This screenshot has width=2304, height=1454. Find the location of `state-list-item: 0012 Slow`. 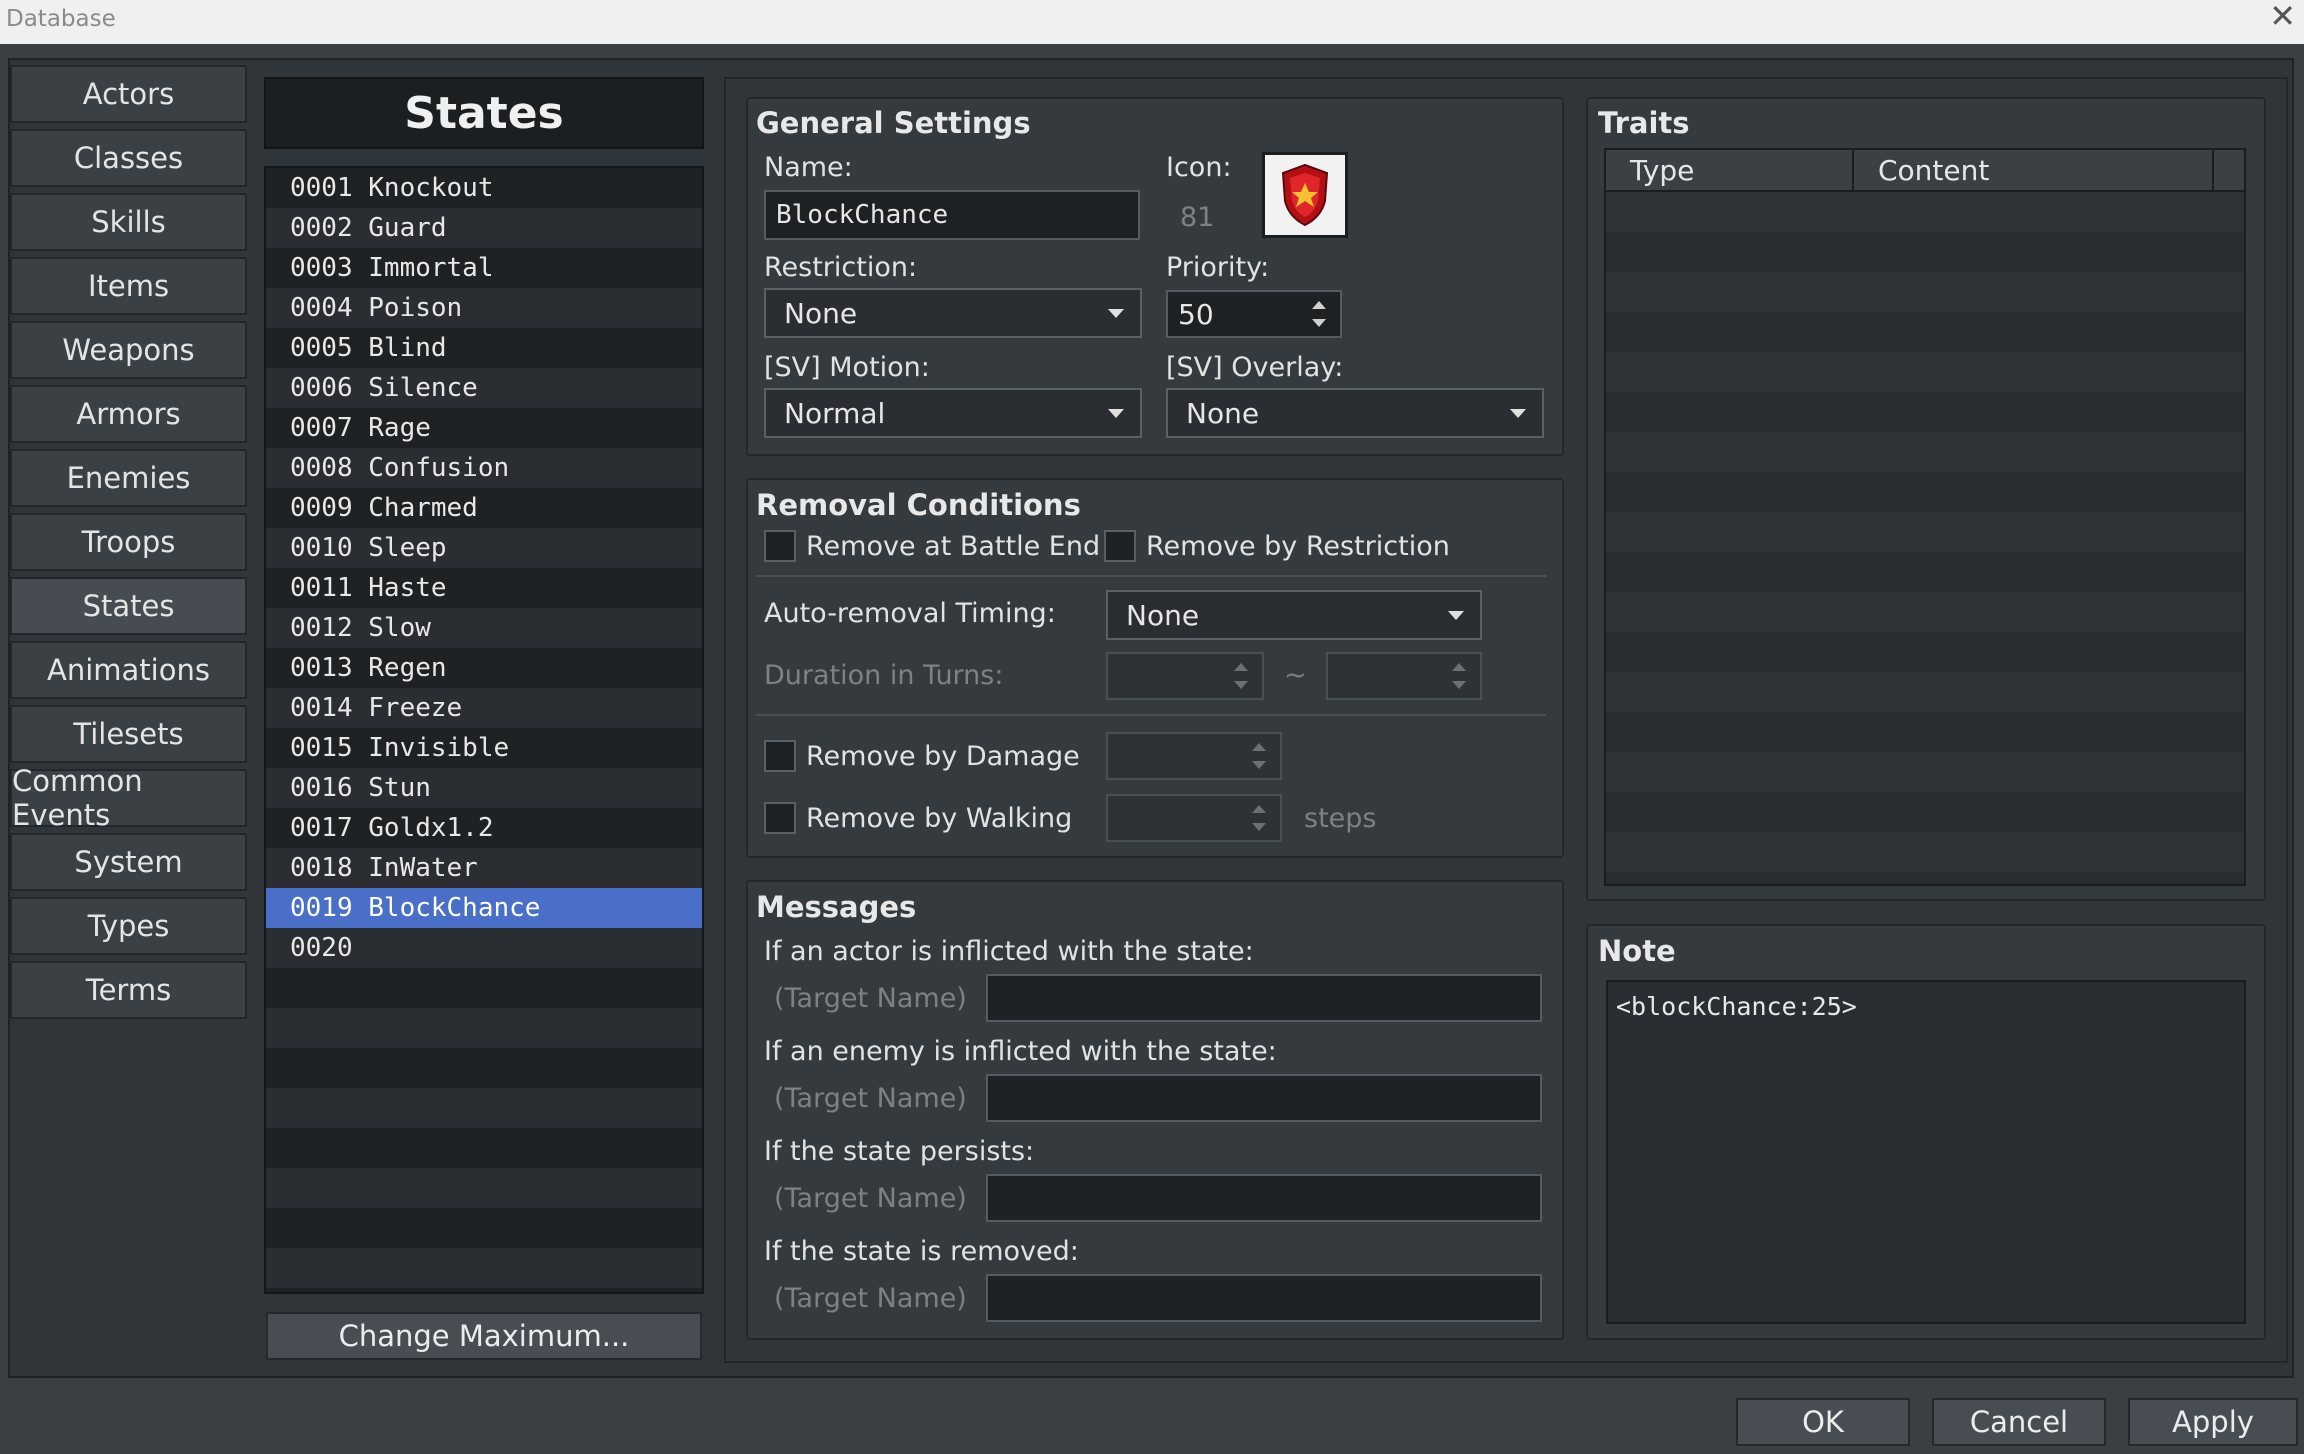

state-list-item: 0012 Slow is located at coordinates (484, 628).